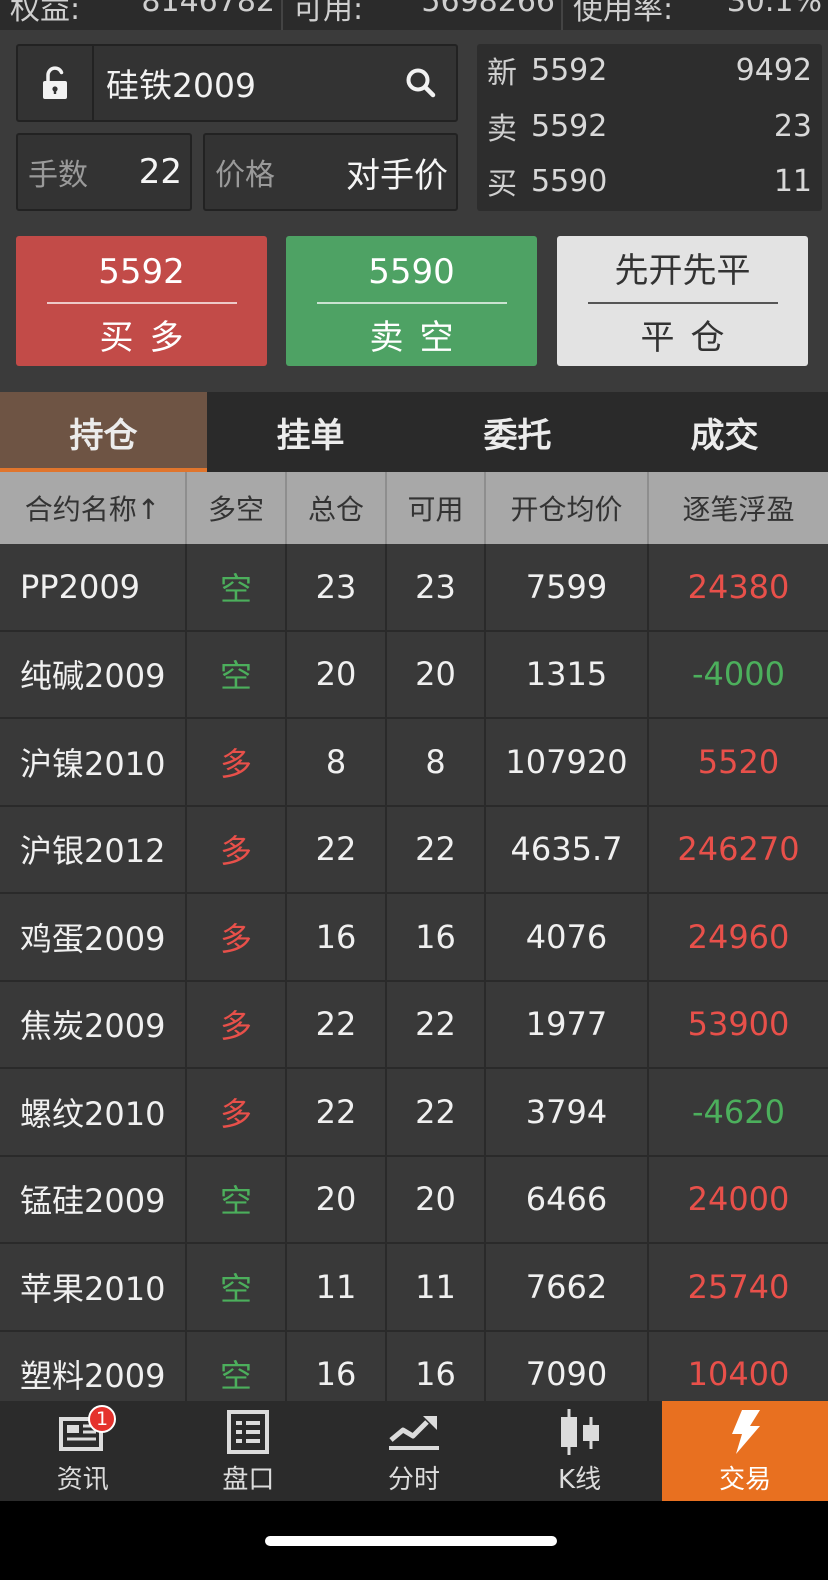 The image size is (828, 1580). Describe the element at coordinates (502, 129) in the screenshot. I see `quote-label: 卖` at that location.